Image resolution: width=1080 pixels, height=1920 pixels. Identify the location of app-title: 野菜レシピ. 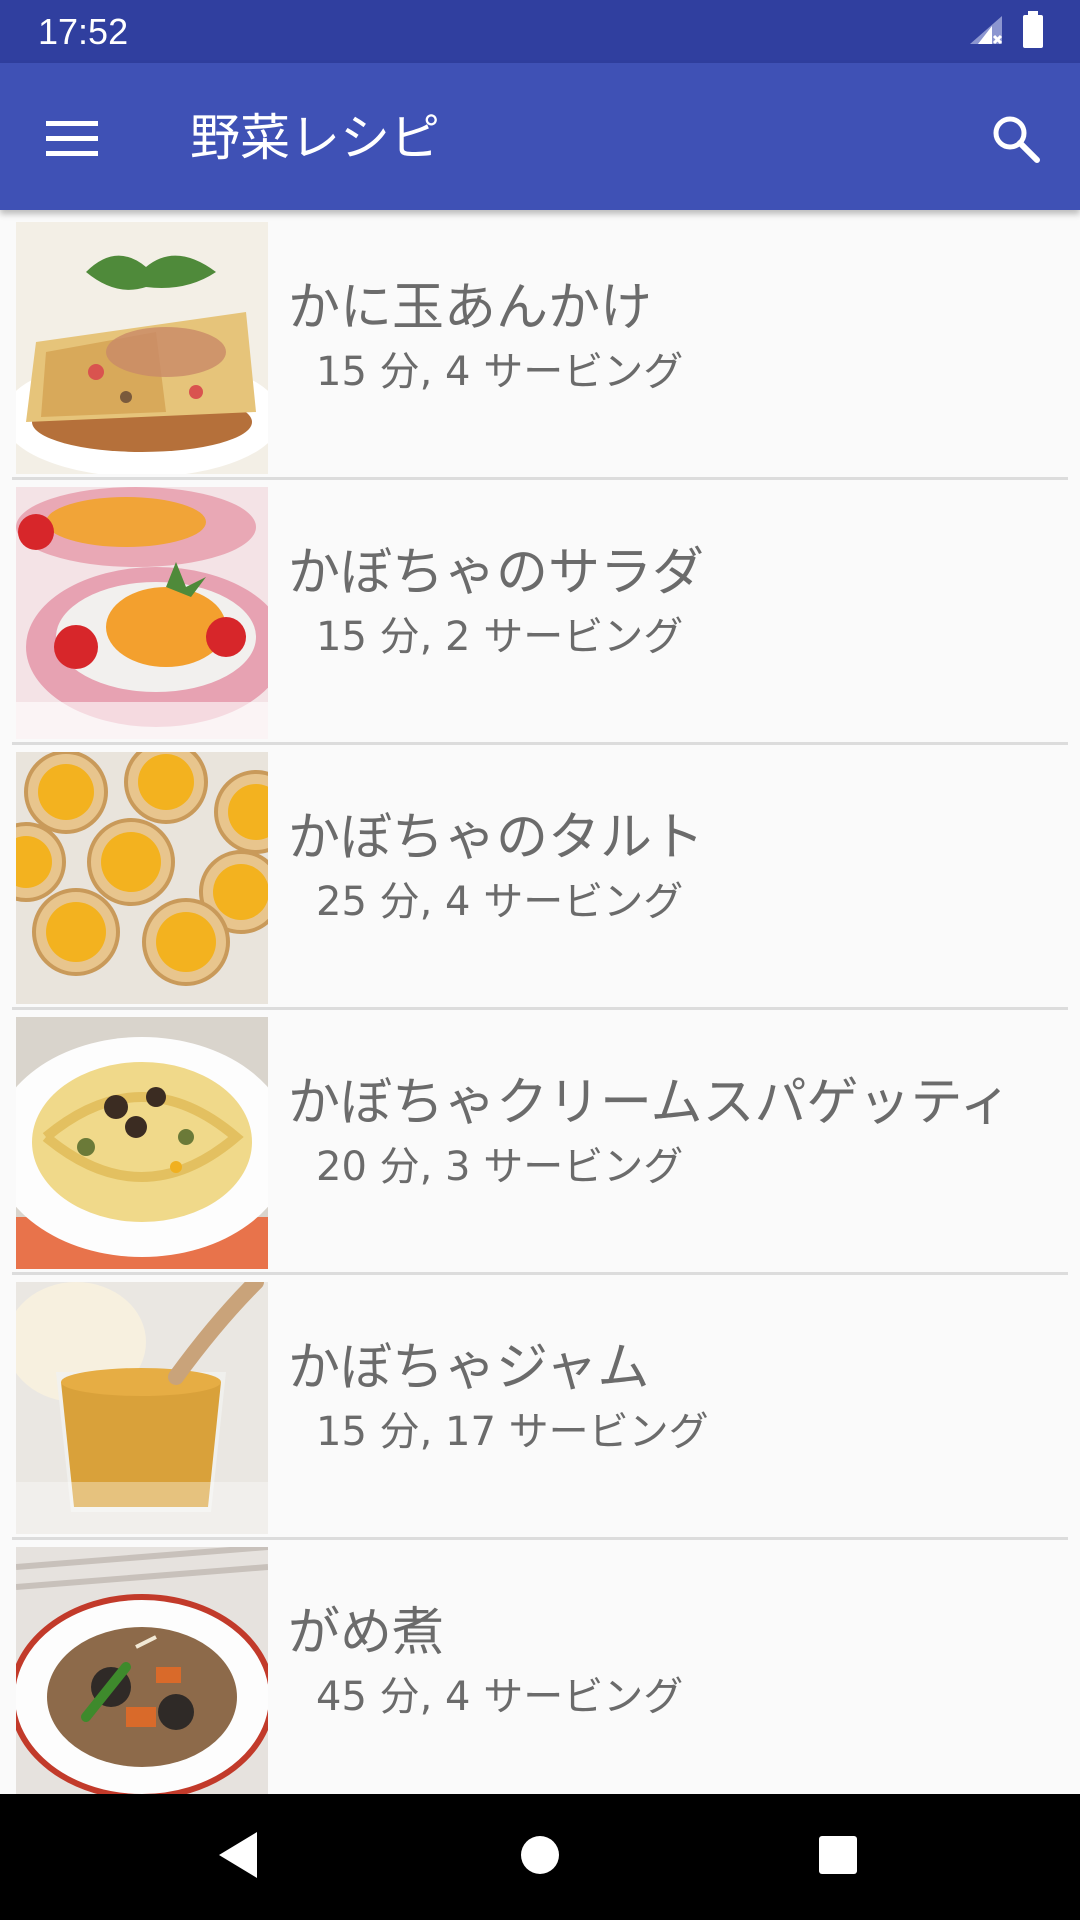
(315, 138).